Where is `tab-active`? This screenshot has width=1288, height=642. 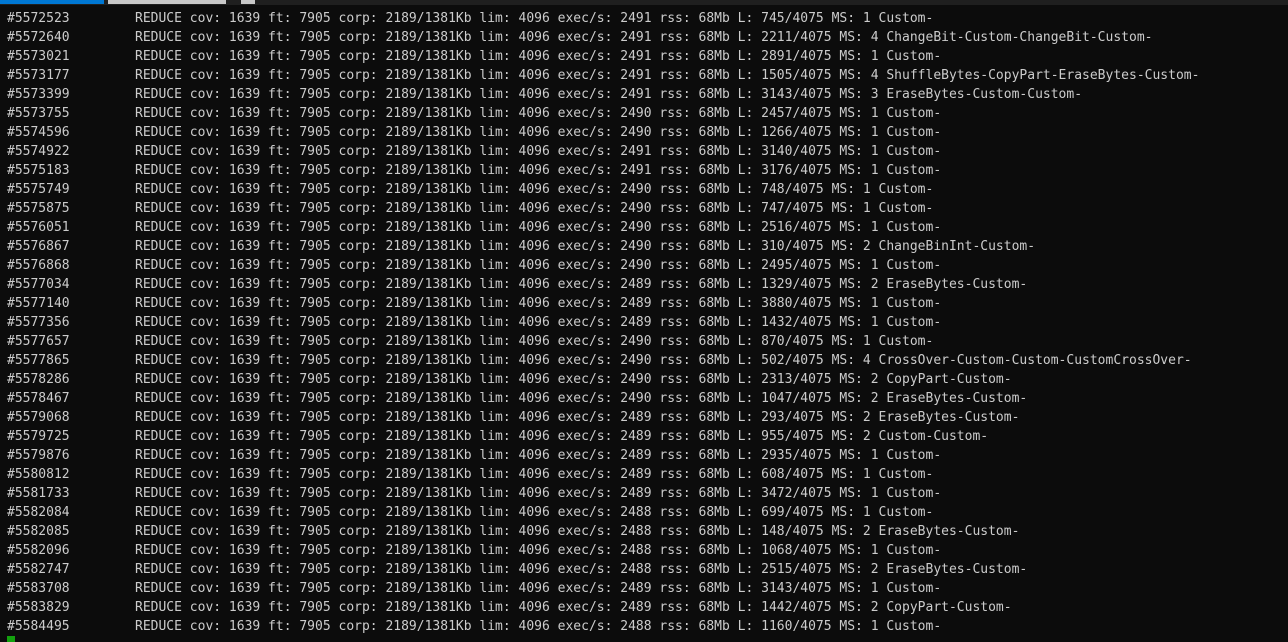
tab-active is located at coordinates (52, 2).